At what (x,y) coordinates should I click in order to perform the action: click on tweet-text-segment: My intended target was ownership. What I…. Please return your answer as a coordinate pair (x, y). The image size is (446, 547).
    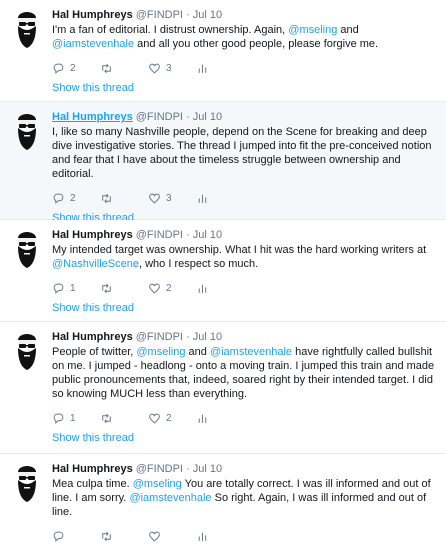
    Looking at the image, I should click on (239, 250).